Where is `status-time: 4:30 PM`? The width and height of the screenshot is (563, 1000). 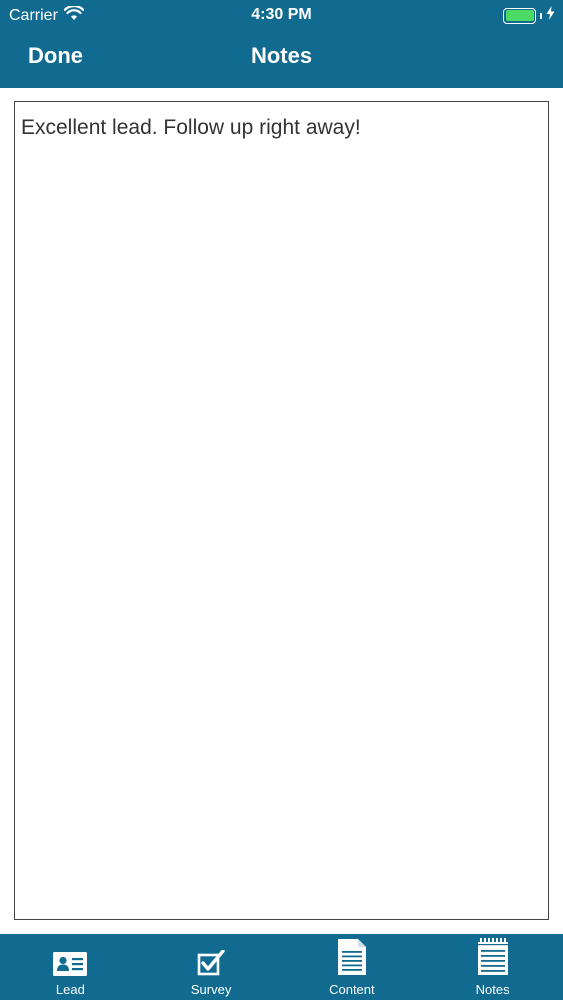 status-time: 4:30 PM is located at coordinates (281, 14).